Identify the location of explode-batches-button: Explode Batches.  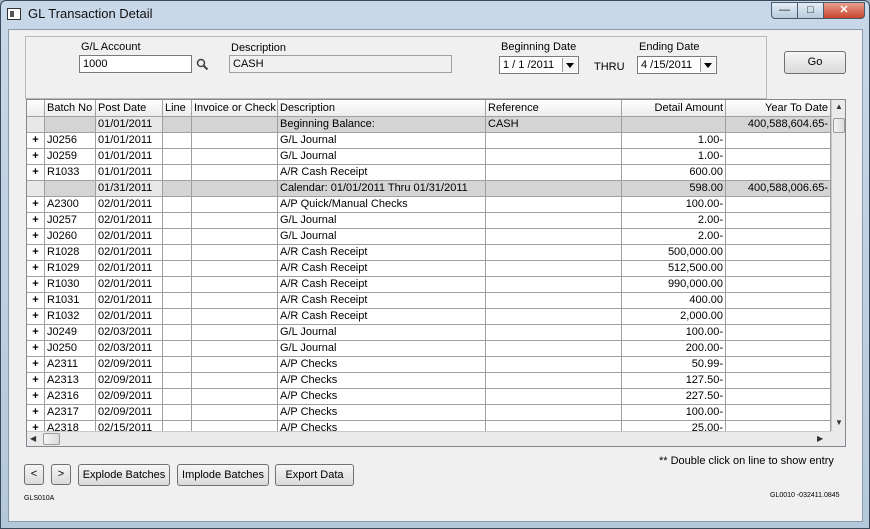
(124, 475).